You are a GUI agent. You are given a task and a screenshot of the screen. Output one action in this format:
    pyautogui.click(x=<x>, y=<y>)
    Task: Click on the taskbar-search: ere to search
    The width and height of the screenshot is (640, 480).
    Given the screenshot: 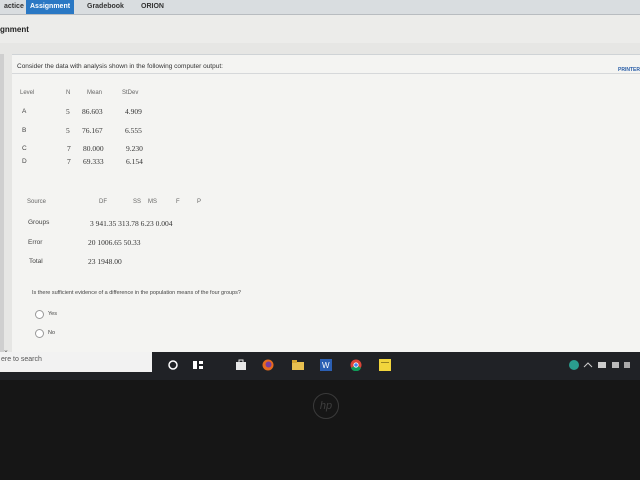 What is the action you would take?
    pyautogui.click(x=76, y=362)
    